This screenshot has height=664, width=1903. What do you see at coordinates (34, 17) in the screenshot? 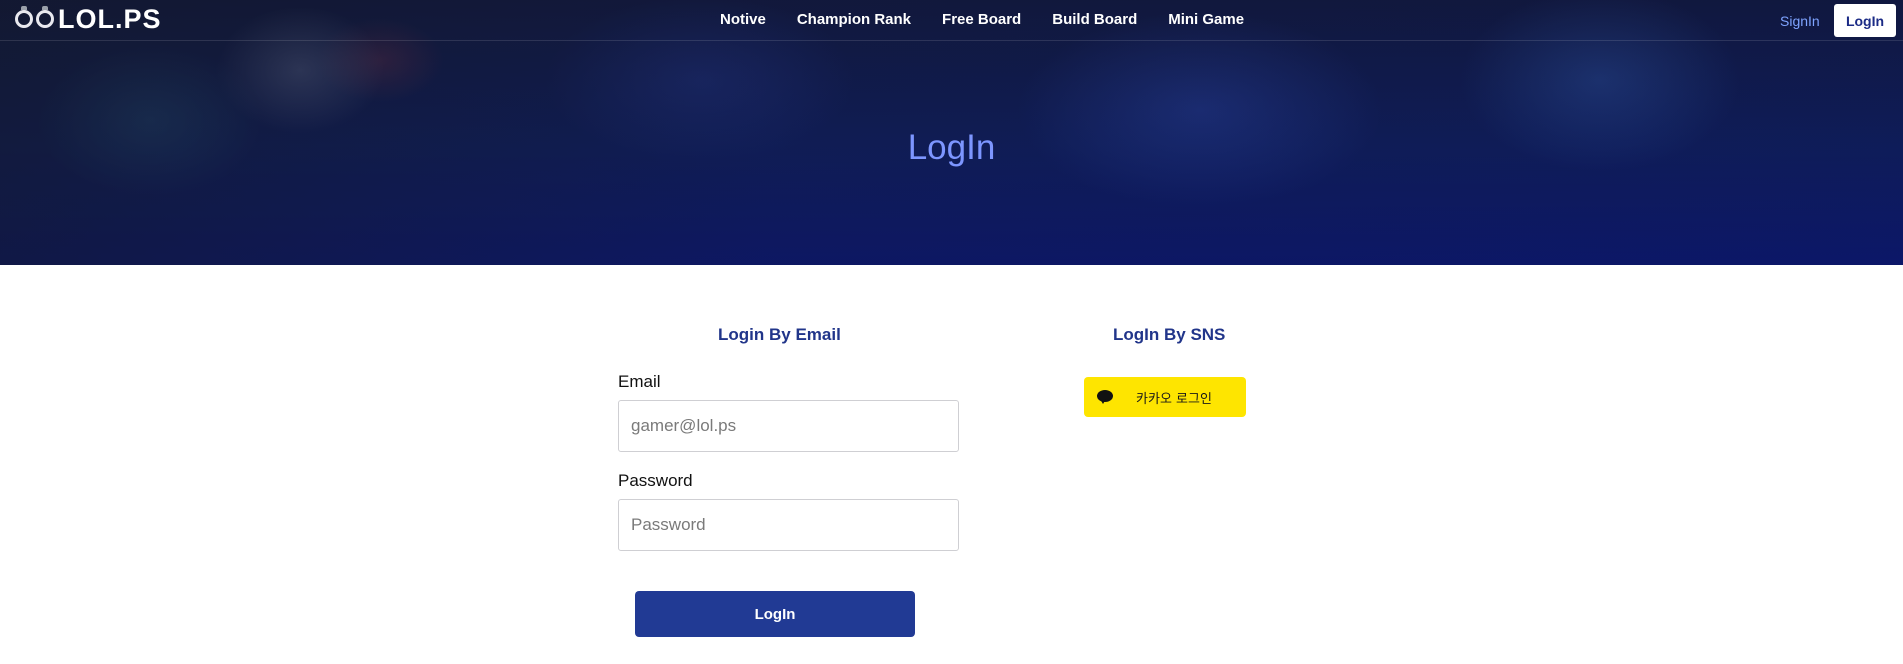
I see `binoculars-icon` at bounding box center [34, 17].